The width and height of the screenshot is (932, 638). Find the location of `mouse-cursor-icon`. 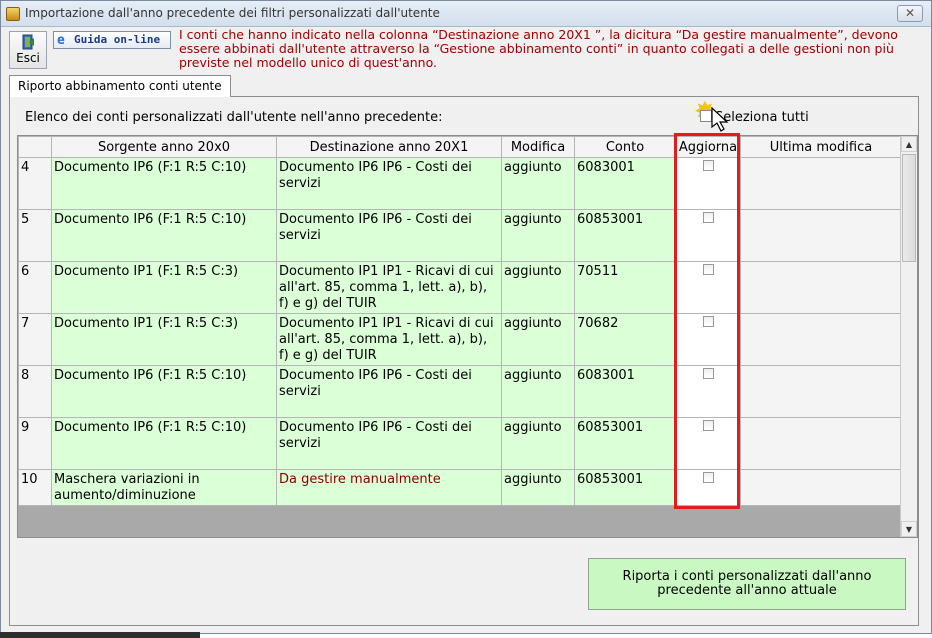

mouse-cursor-icon is located at coordinates (720, 119).